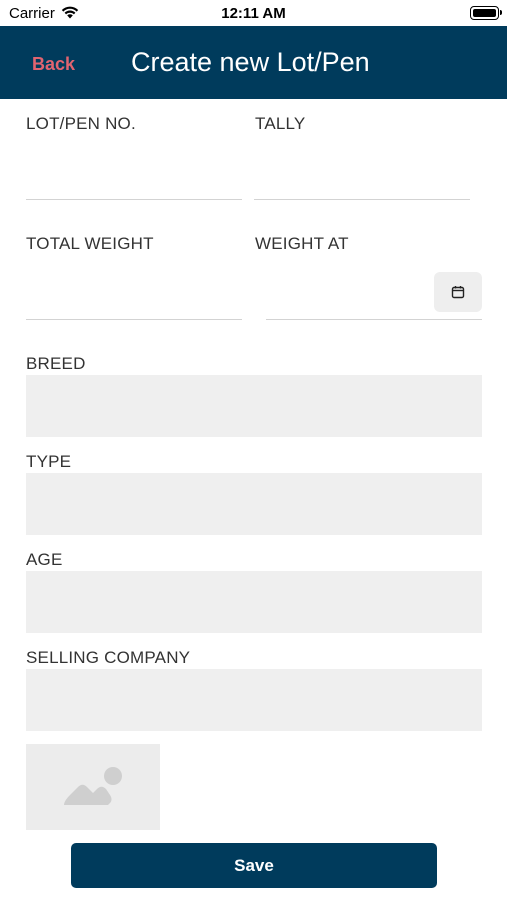  What do you see at coordinates (254, 700) in the screenshot?
I see `selling-company-input` at bounding box center [254, 700].